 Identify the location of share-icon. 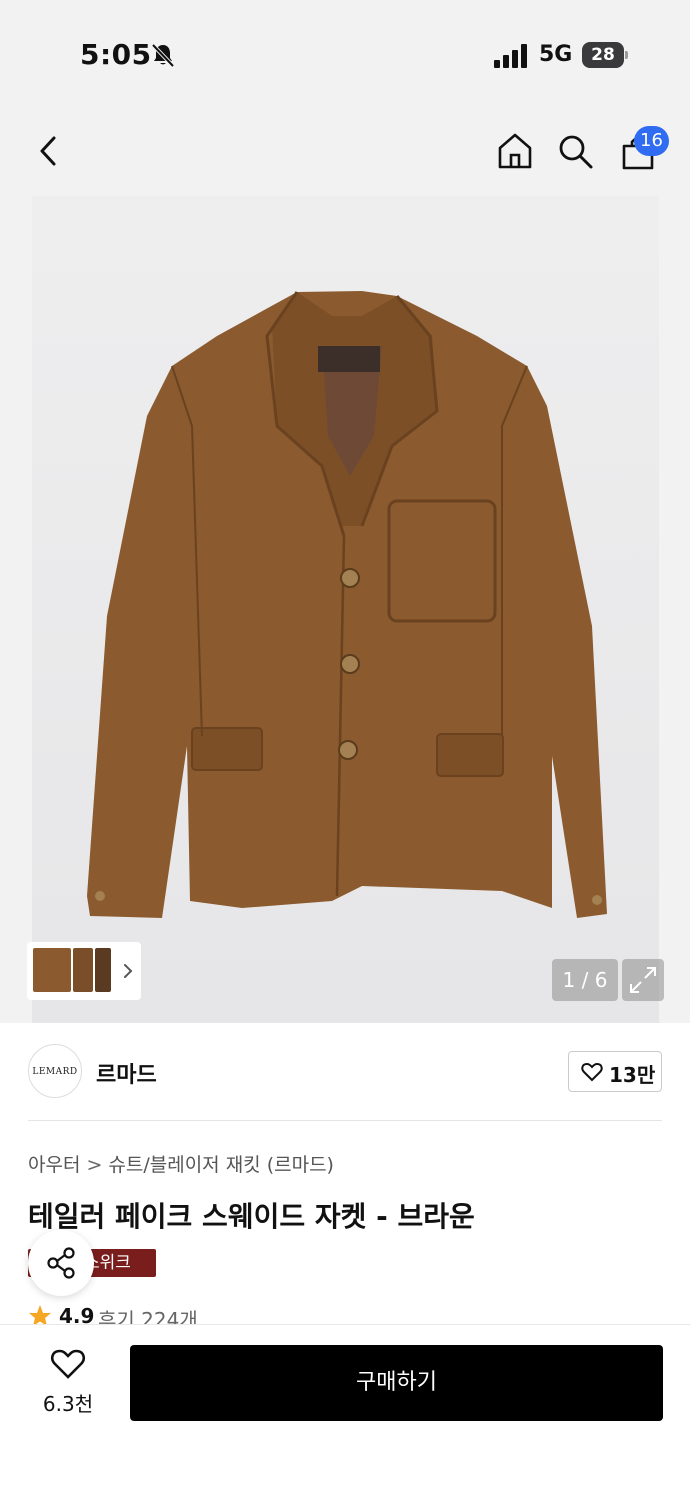
(61, 1263).